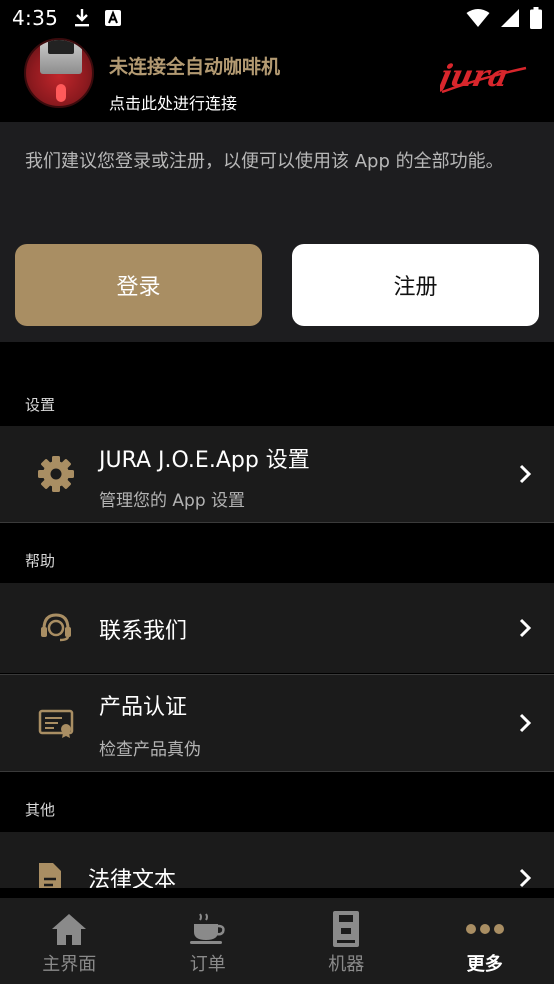 This screenshot has height=984, width=554. I want to click on a-notification-icon, so click(113, 18).